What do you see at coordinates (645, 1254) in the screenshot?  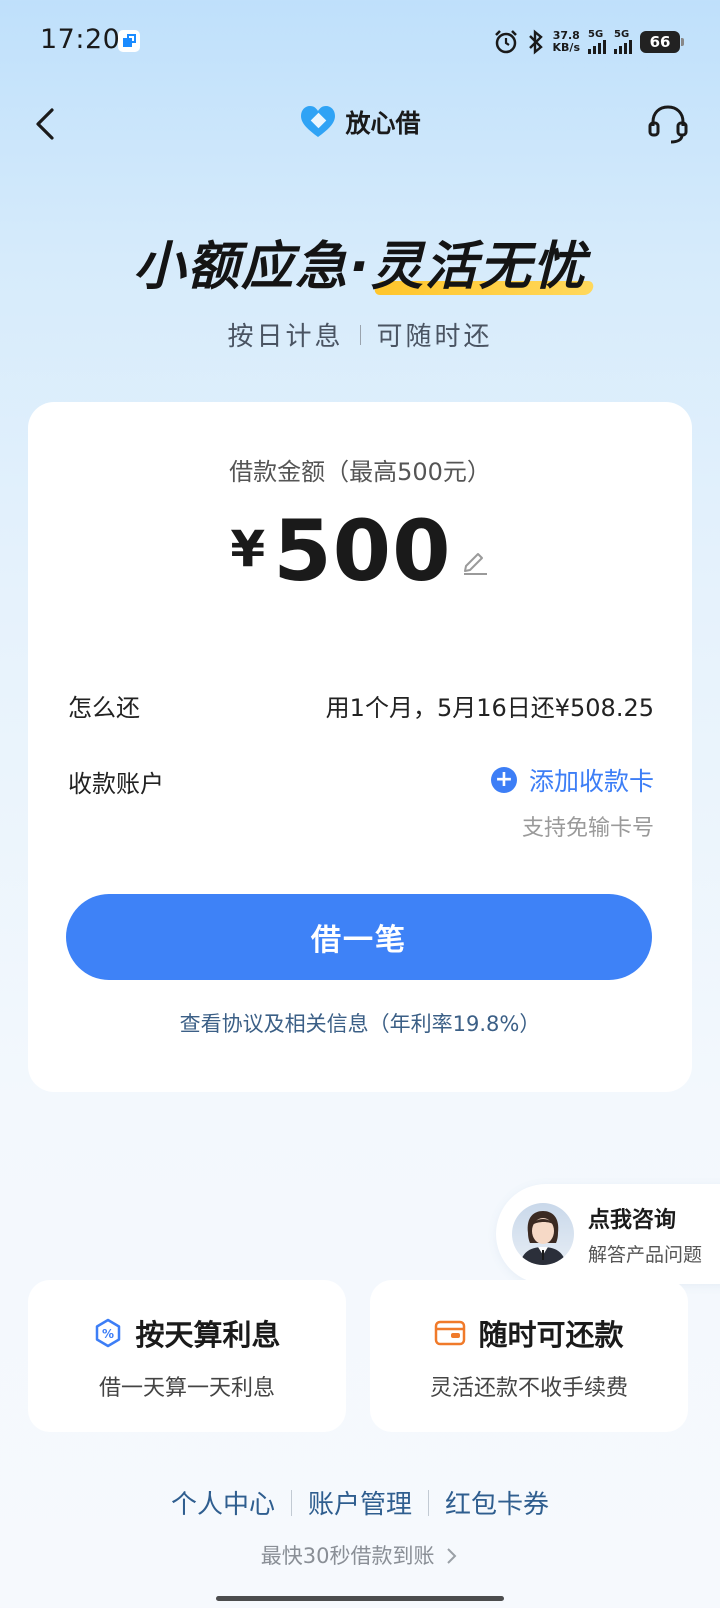 I see `consult-subtitle: 解答产品问题` at bounding box center [645, 1254].